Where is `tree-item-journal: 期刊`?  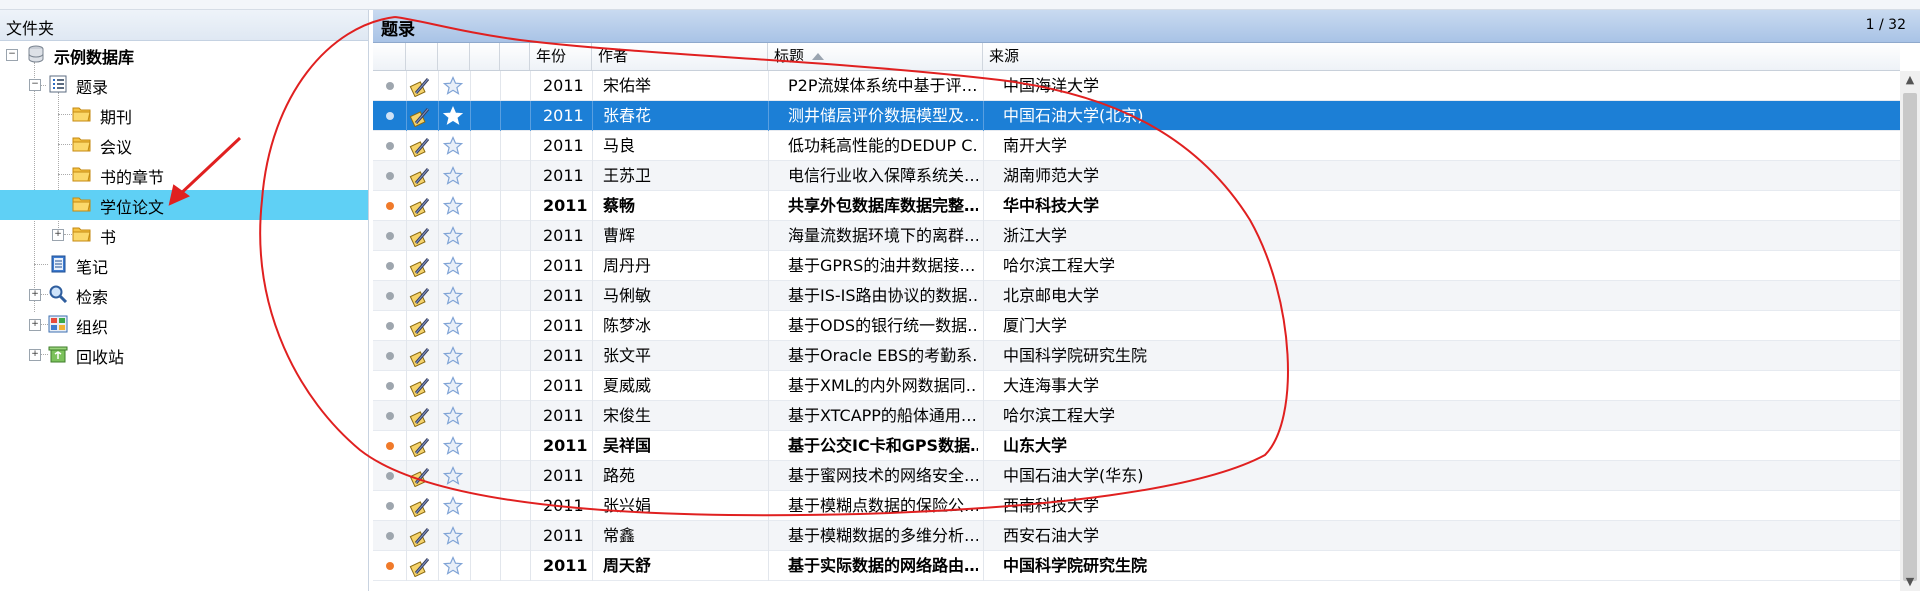 tree-item-journal: 期刊 is located at coordinates (184, 115).